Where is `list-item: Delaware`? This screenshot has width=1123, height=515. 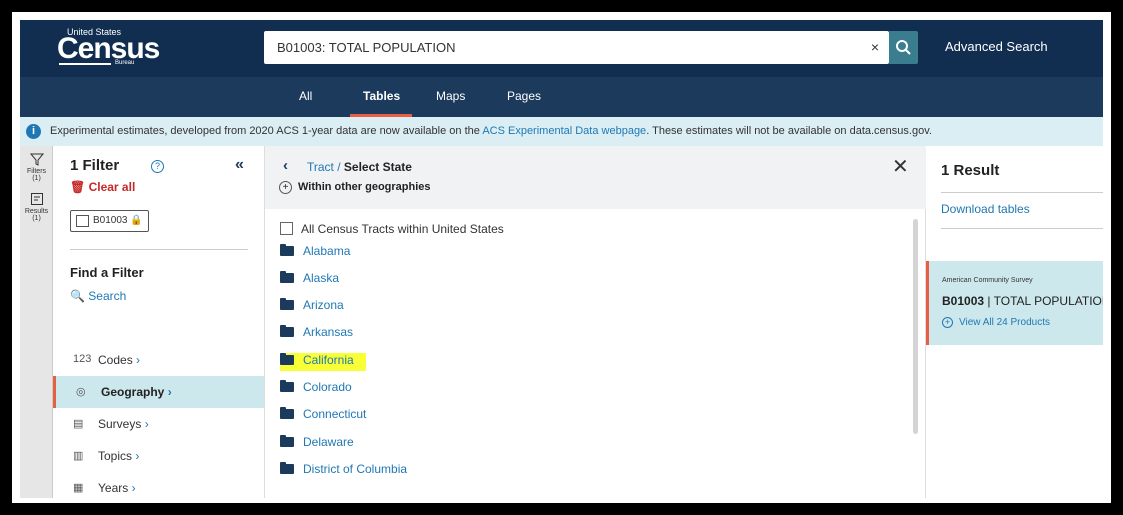 list-item: Delaware is located at coordinates (317, 444).